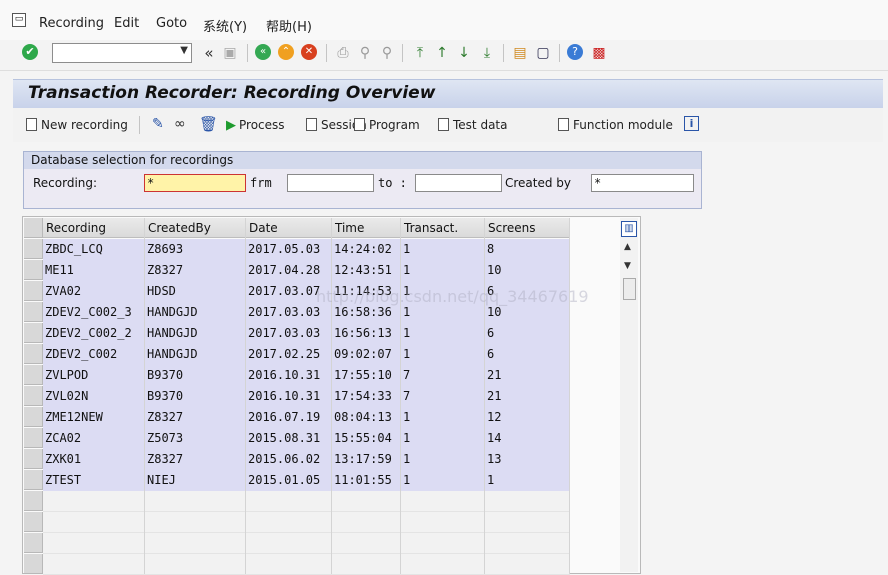 The height and width of the screenshot is (575, 888). What do you see at coordinates (297, 270) in the screenshot?
I see `table-row: ME11 Z8327 2017.04.28 12:43:51 1 10` at bounding box center [297, 270].